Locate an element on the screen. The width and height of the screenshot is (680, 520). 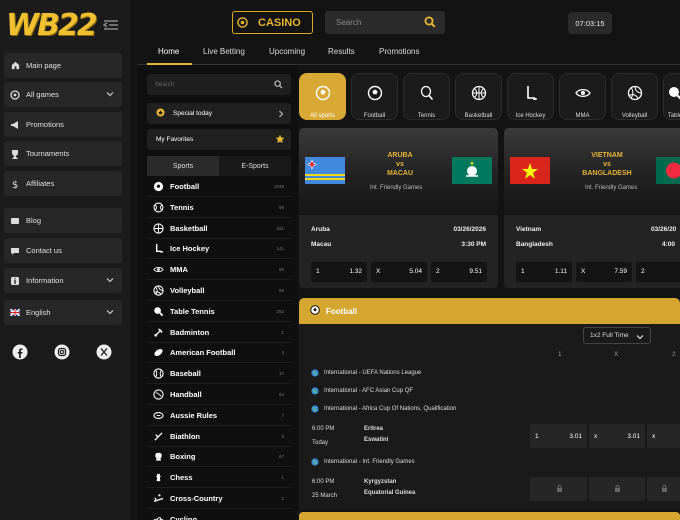
match-time: 6:00 PM is located at coordinates (323, 429).